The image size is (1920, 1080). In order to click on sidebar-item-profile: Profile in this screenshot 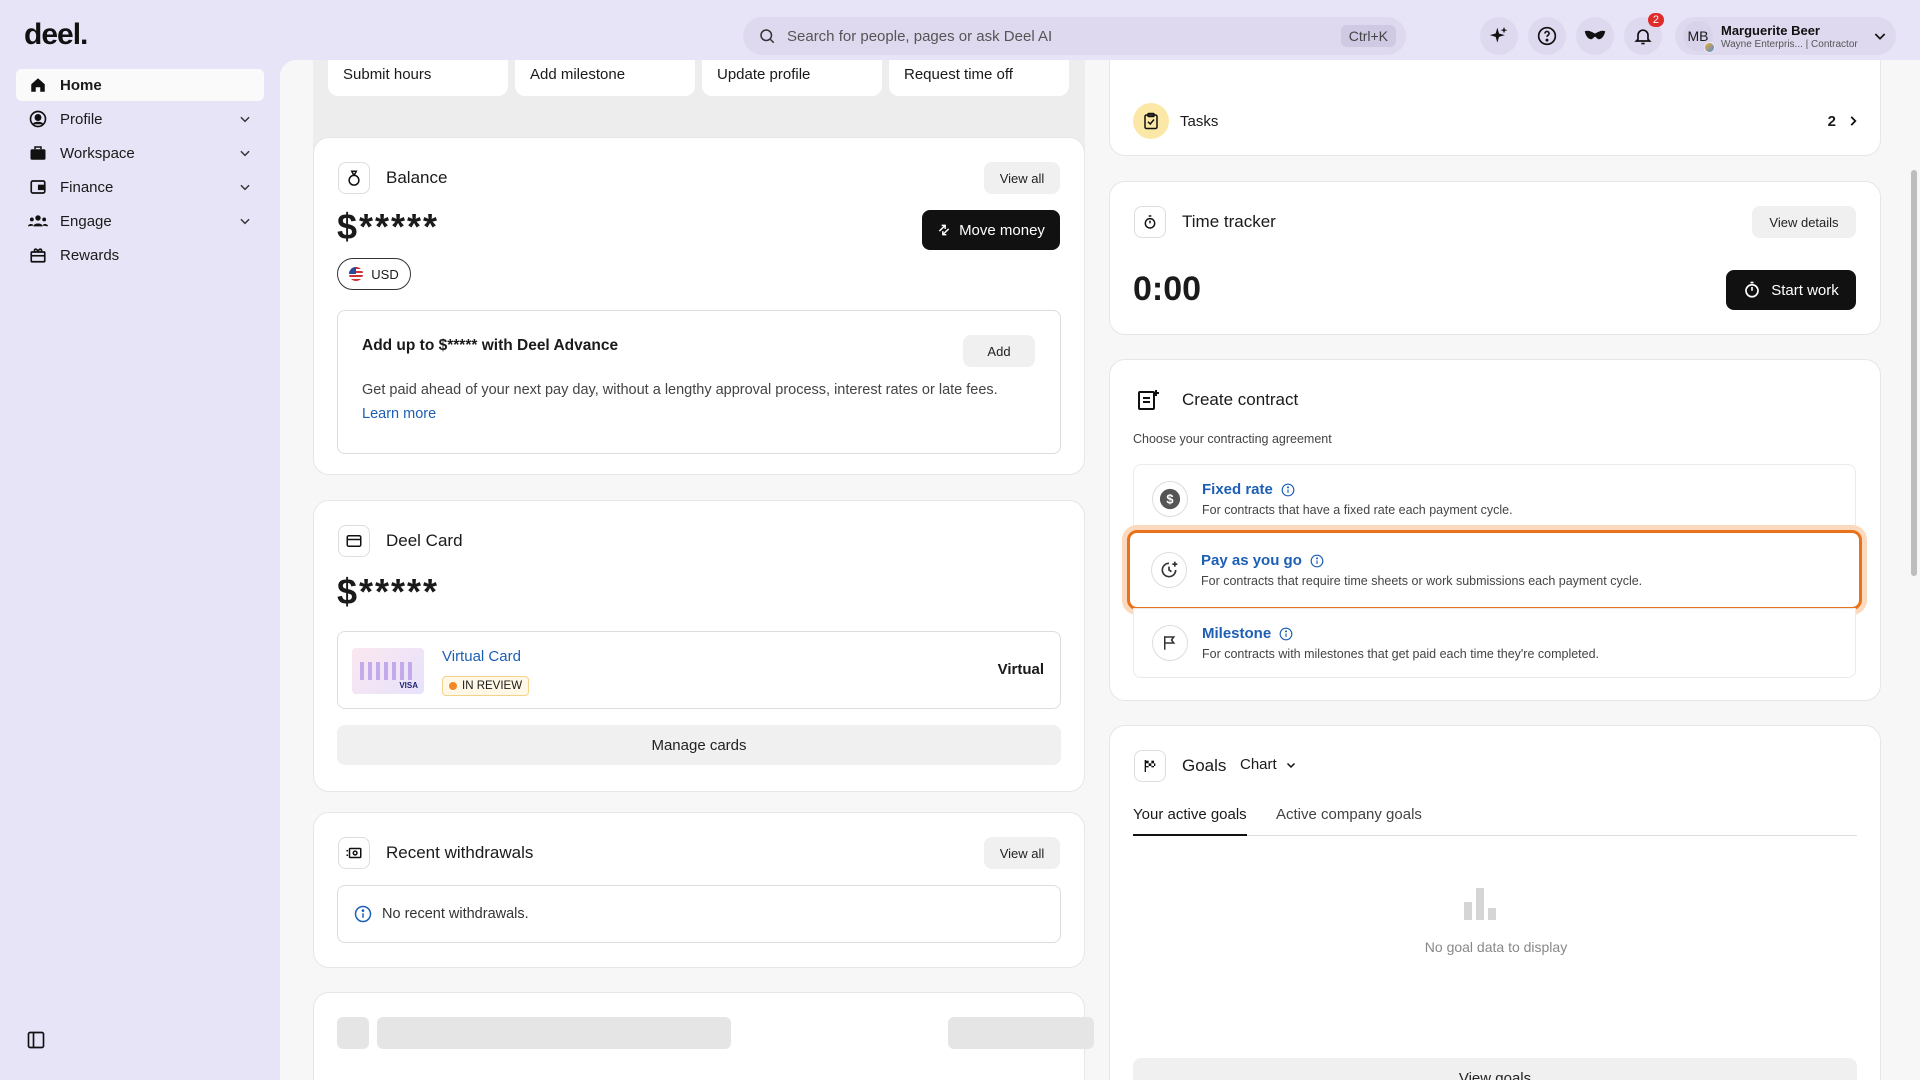, I will do `click(140, 119)`.